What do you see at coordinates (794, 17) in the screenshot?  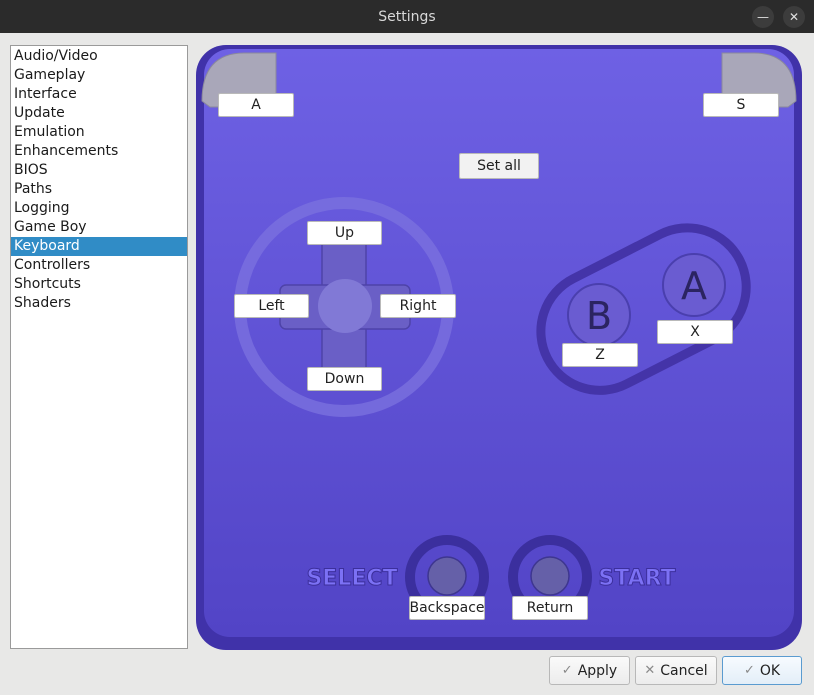 I see `close-icon: ✕` at bounding box center [794, 17].